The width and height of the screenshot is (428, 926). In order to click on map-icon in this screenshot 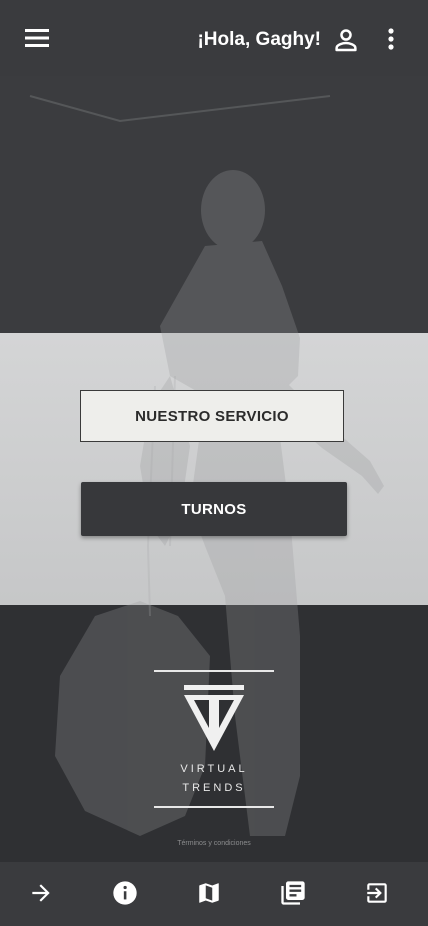, I will do `click(209, 893)`.